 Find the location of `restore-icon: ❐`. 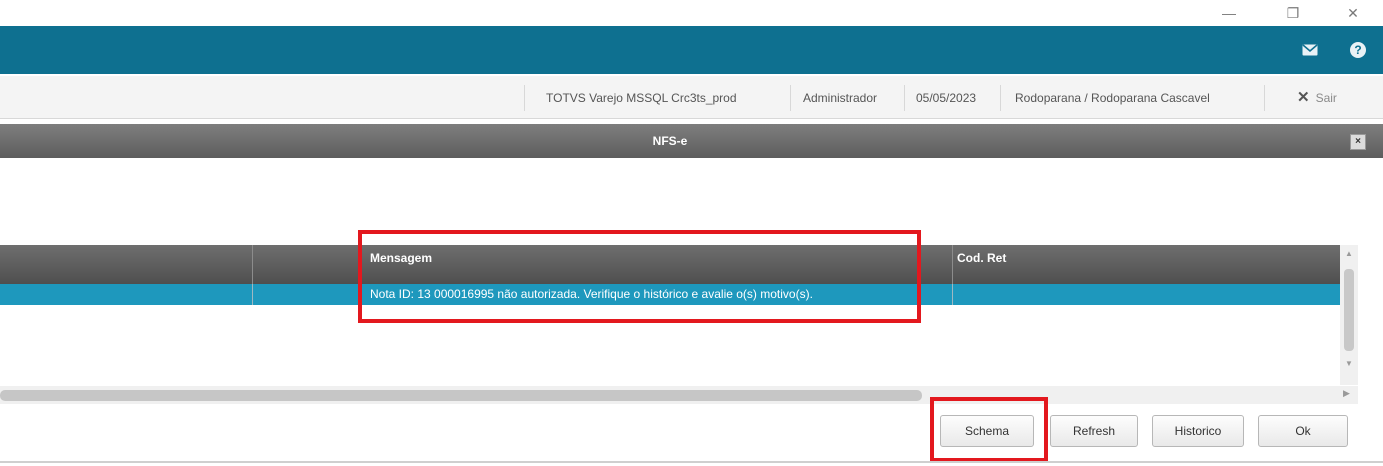

restore-icon: ❐ is located at coordinates (1293, 12).